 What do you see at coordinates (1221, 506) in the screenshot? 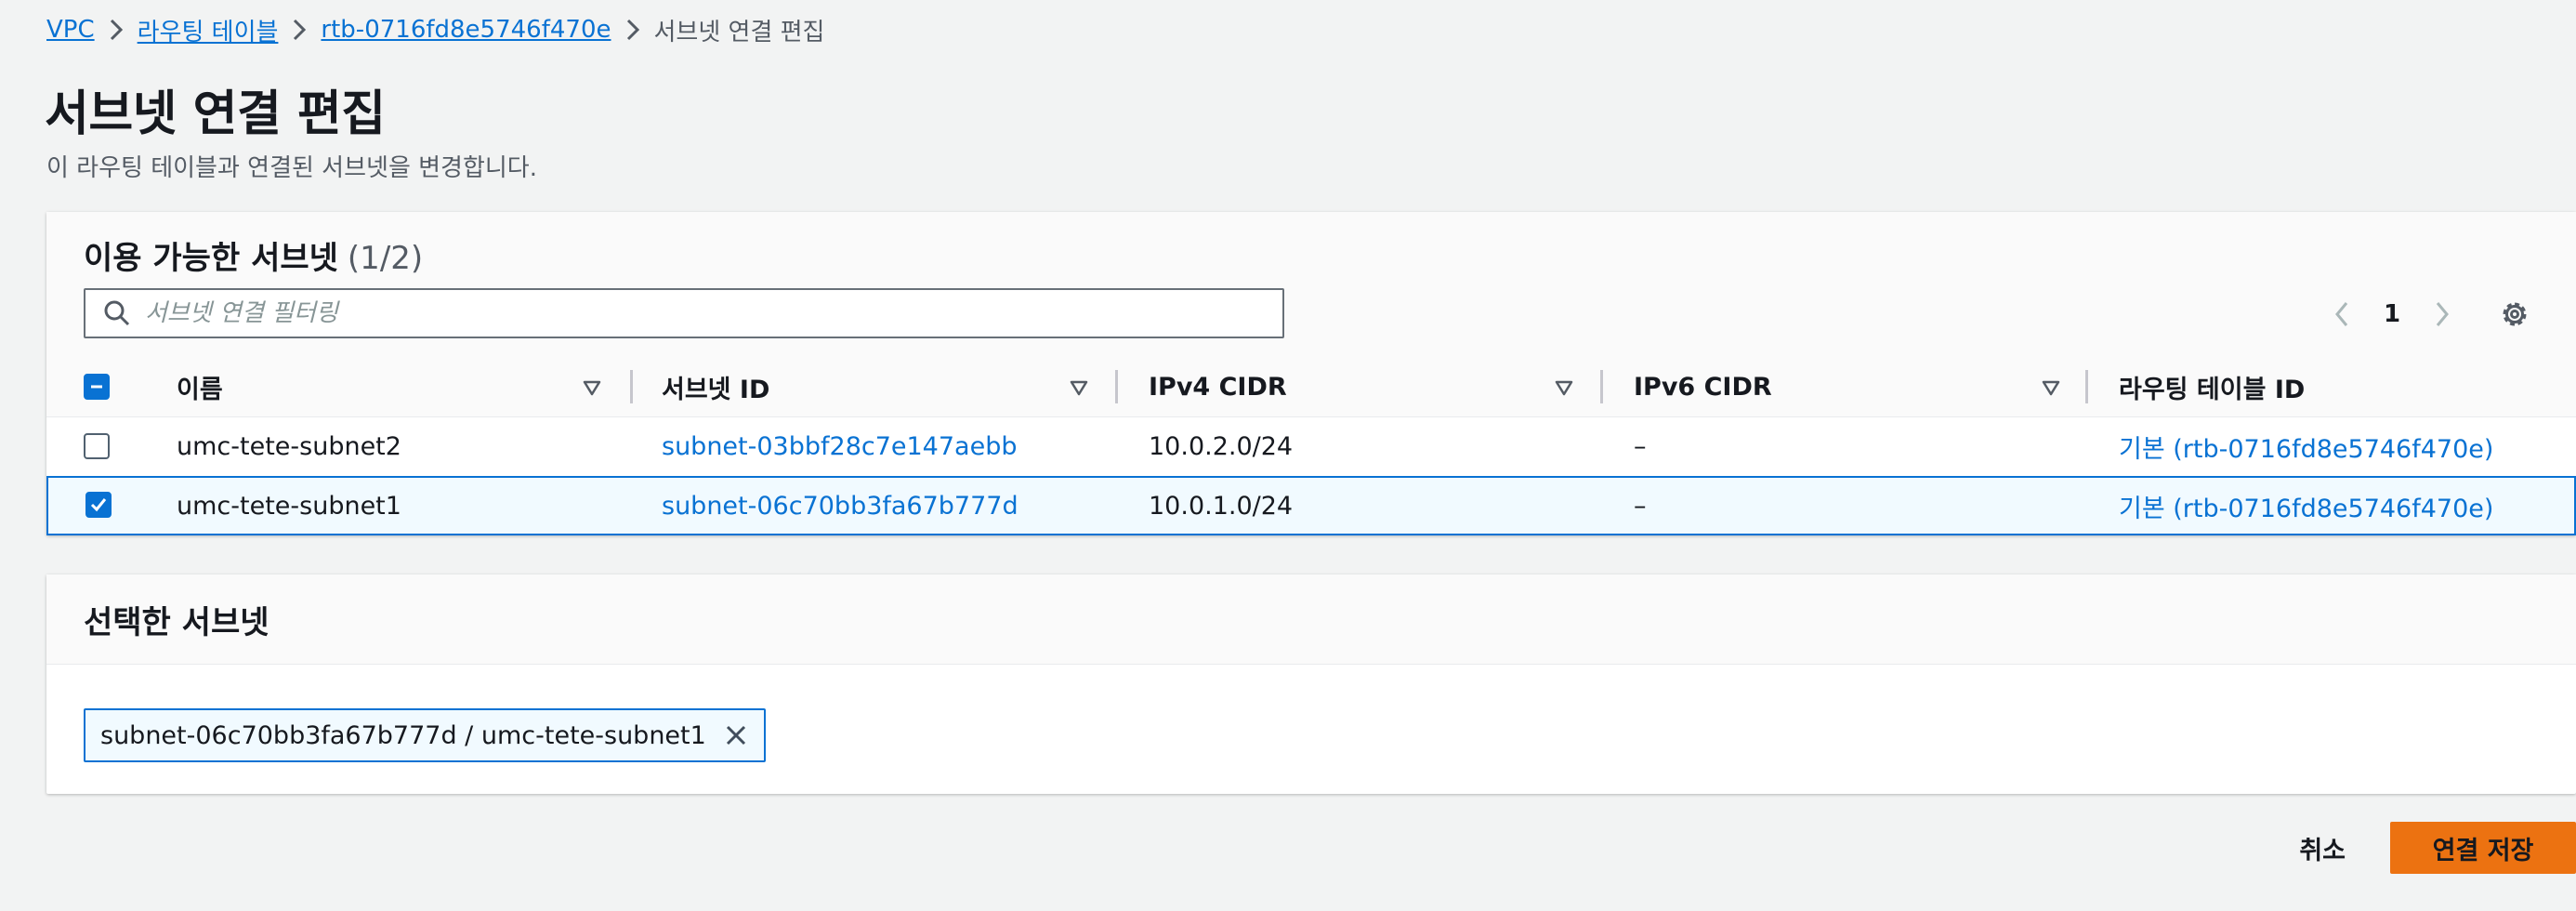
I see `cell-ipv4: 10.0.1.0/24` at bounding box center [1221, 506].